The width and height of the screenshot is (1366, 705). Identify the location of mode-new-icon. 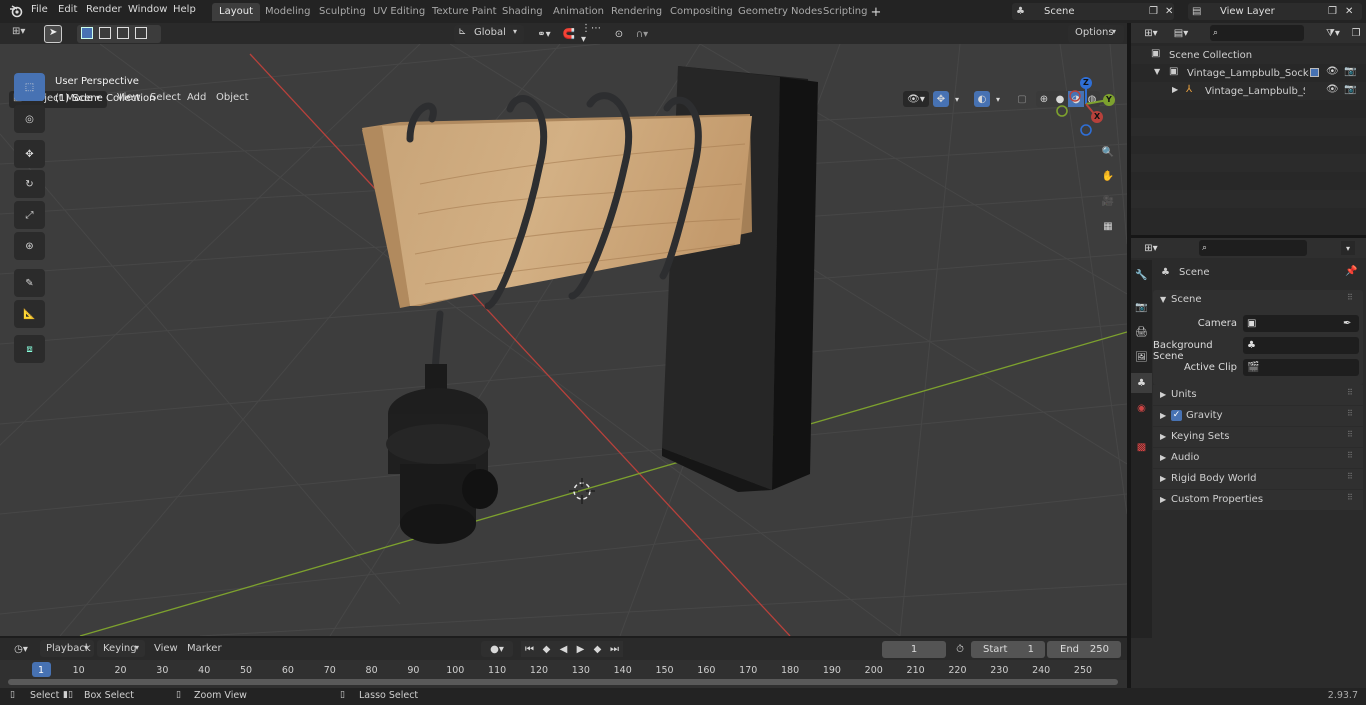
(87, 33).